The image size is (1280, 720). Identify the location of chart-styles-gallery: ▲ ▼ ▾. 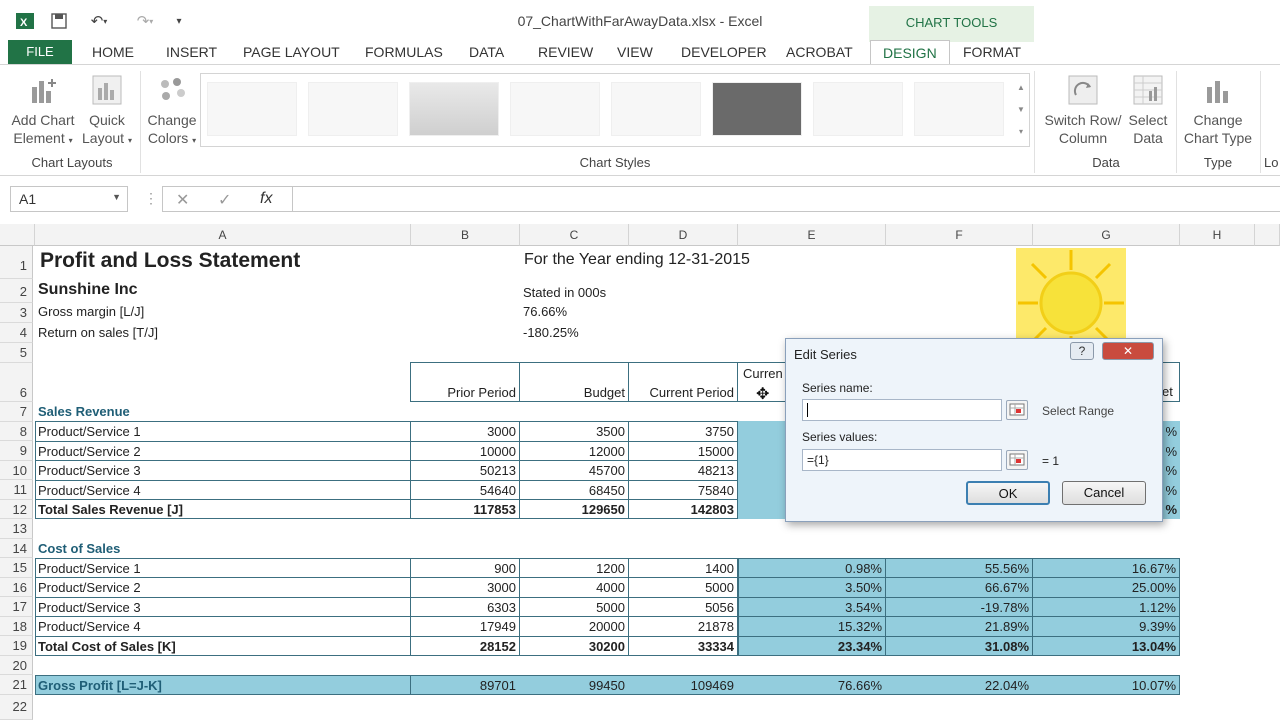
(615, 110).